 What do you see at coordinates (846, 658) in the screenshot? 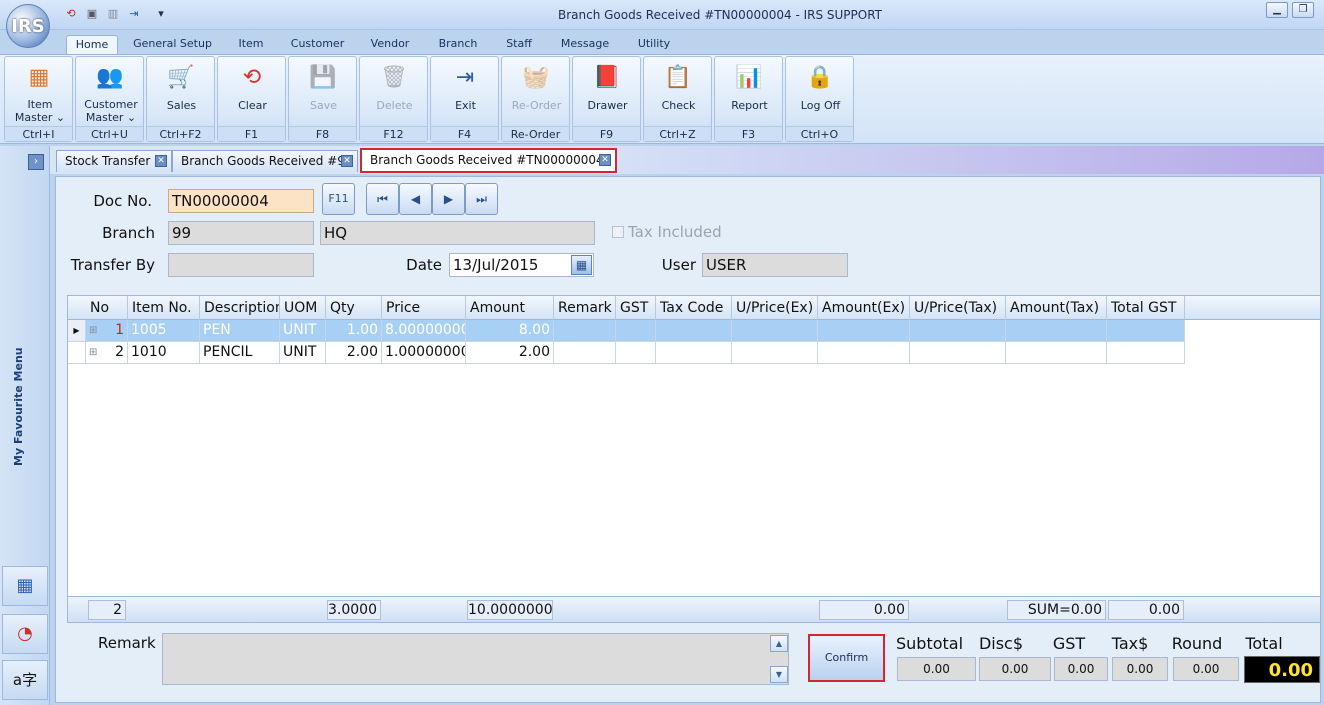
I see `confirm-button: Confirm` at bounding box center [846, 658].